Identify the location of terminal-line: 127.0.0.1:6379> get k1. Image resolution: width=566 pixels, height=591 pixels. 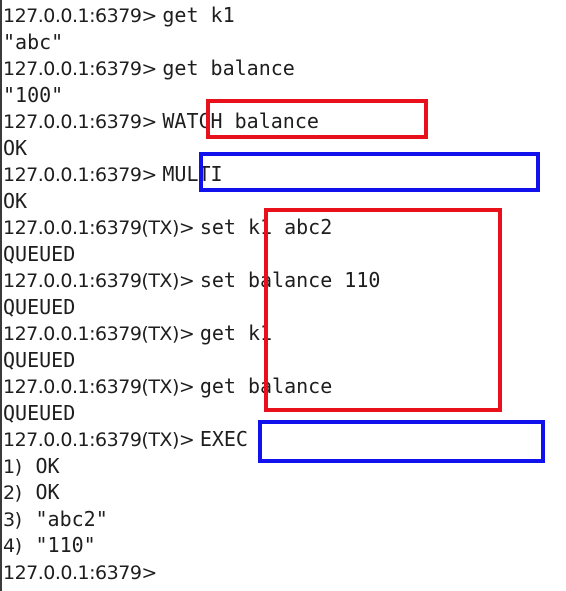
(119, 15).